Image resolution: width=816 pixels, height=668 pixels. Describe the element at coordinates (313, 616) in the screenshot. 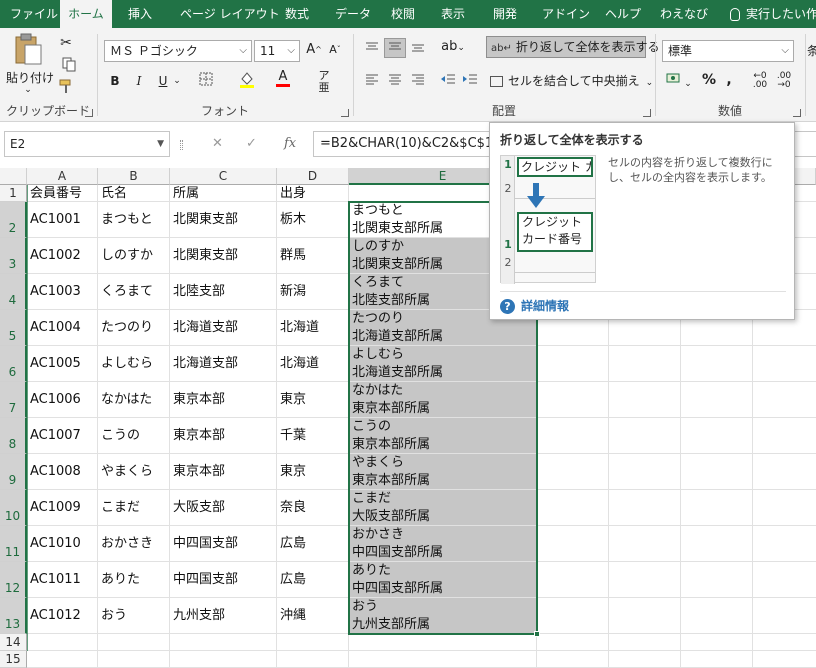

I see `cell-d13: 沖縄` at that location.